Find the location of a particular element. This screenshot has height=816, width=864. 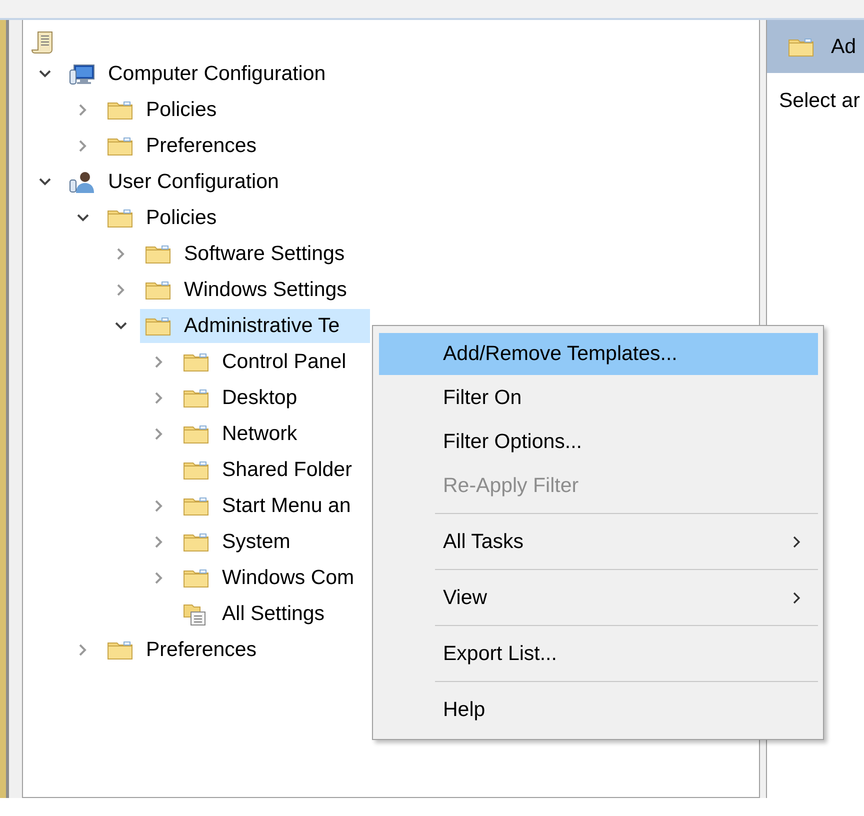

menu-item: All Tasks is located at coordinates (598, 542).